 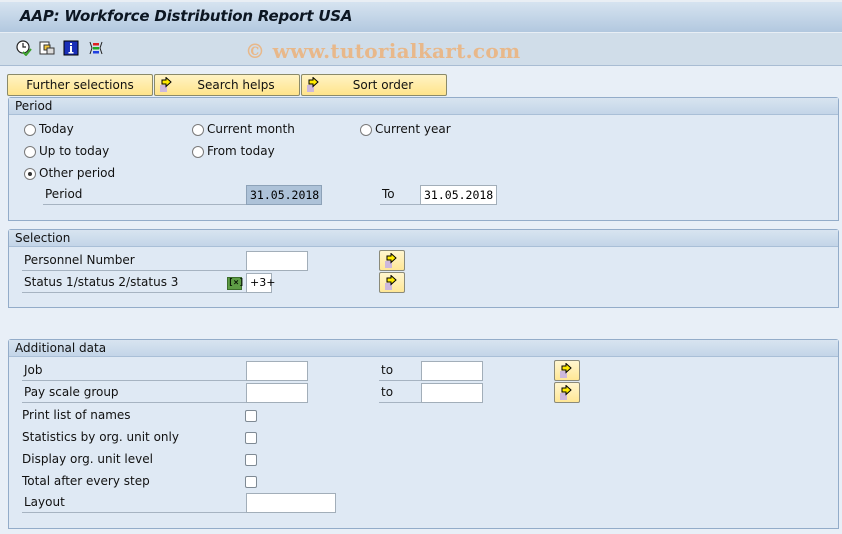 What do you see at coordinates (198, 130) in the screenshot?
I see `radio-current-month` at bounding box center [198, 130].